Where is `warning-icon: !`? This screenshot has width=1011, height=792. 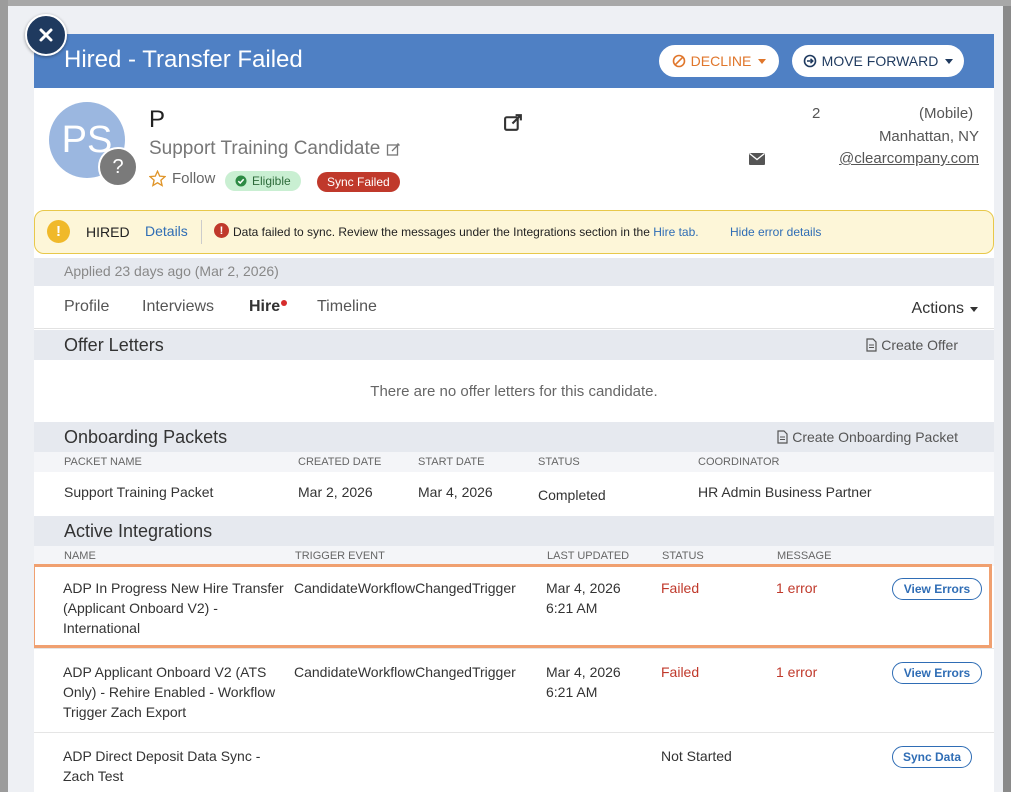
warning-icon: ! is located at coordinates (58, 231).